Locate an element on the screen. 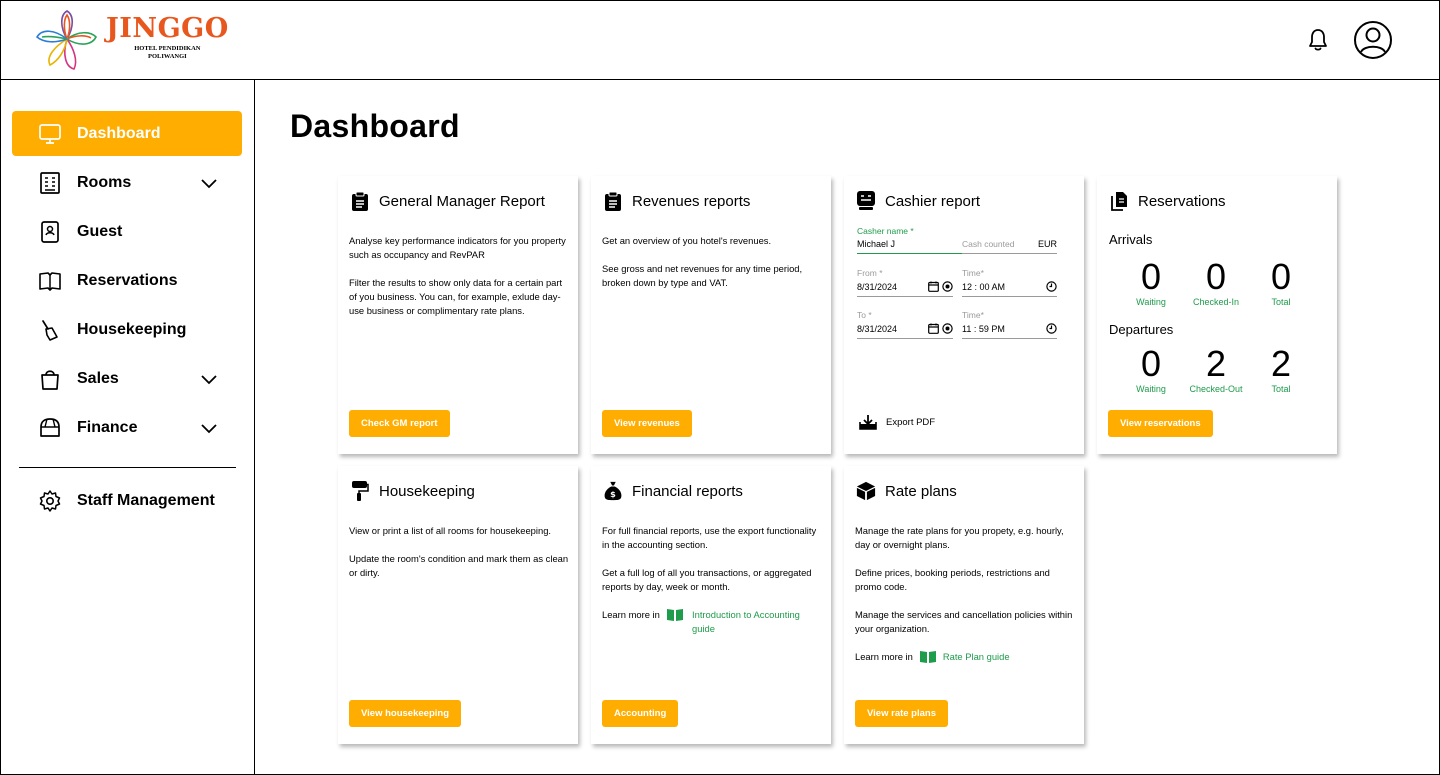  sidebar-item-staff-management: Staff Management is located at coordinates (127, 500).